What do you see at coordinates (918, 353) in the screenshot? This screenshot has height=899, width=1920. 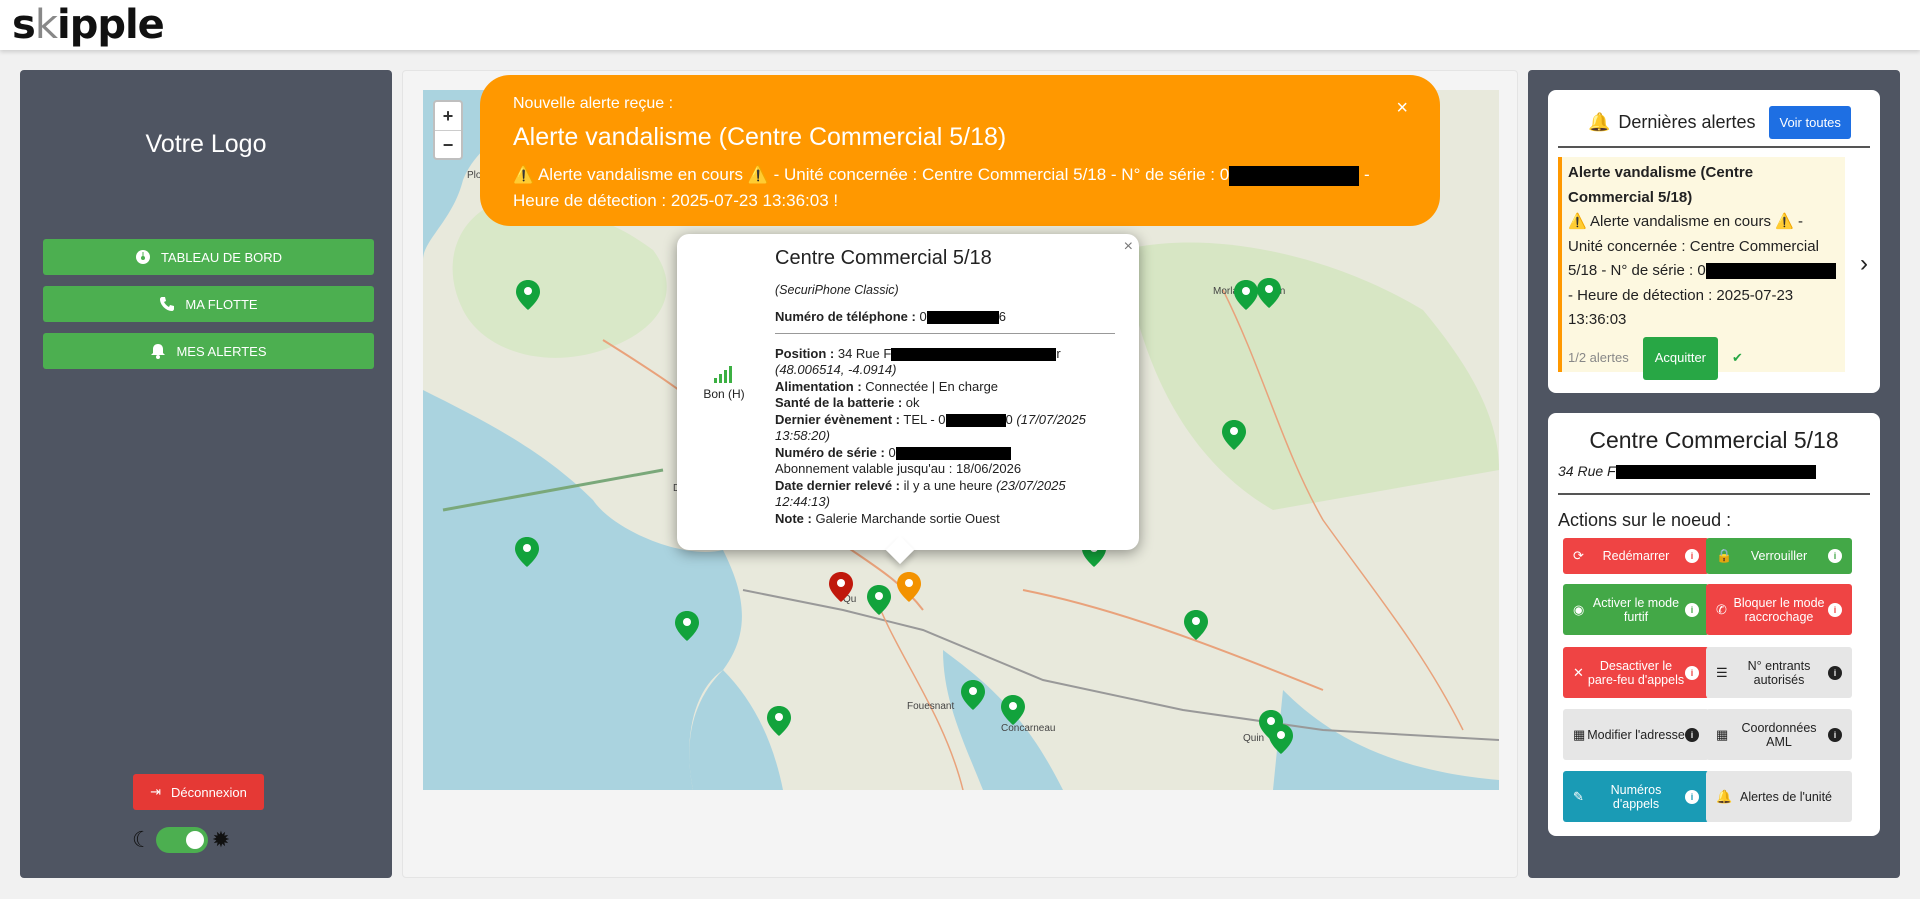 I see `popup-position: Position : 34 Rue Fr` at bounding box center [918, 353].